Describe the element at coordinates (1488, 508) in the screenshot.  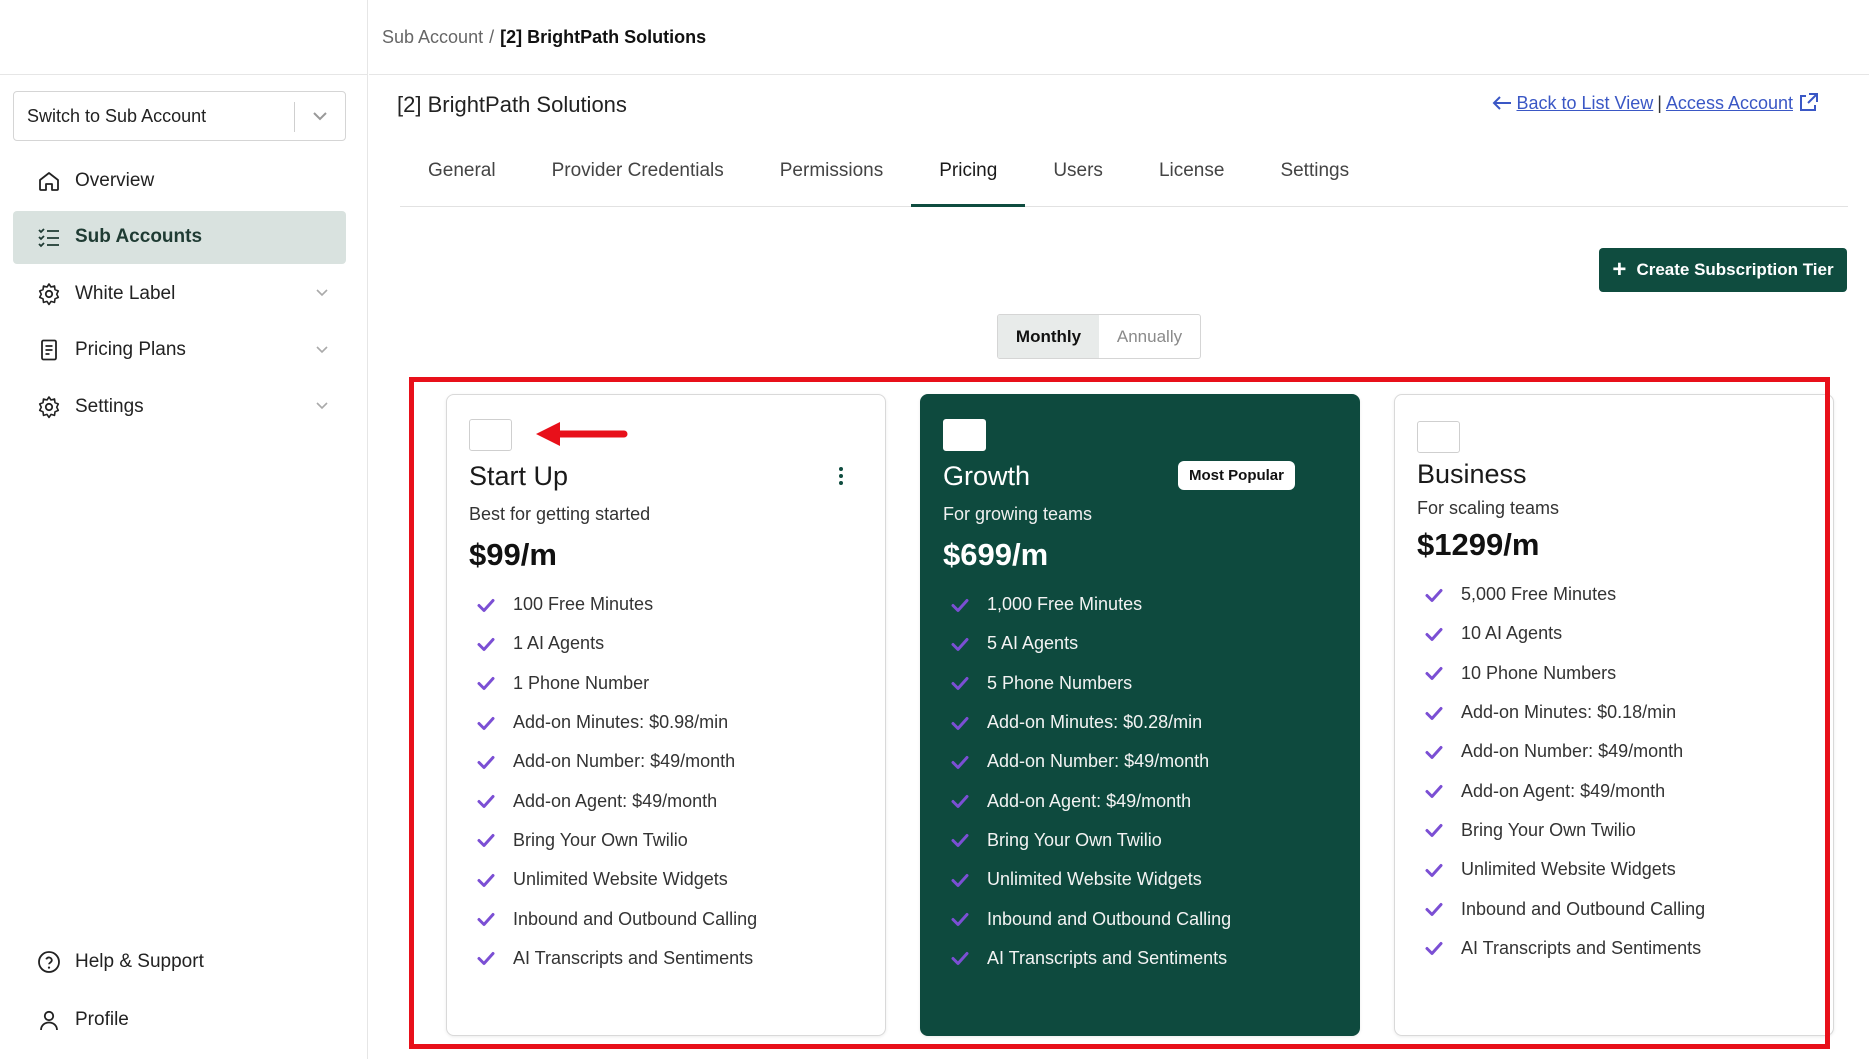
I see `plan-tagline: For scaling teams` at that location.